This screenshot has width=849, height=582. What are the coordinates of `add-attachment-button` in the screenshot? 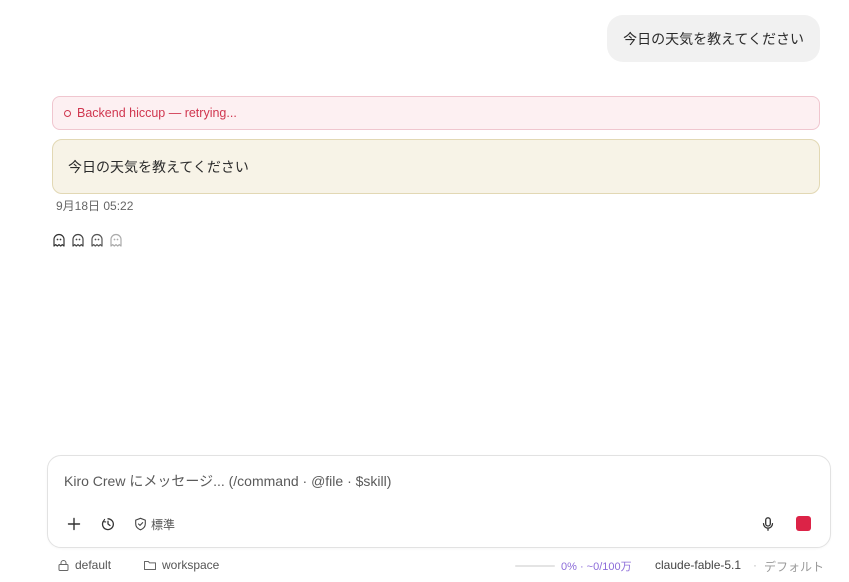 It's located at (74, 524).